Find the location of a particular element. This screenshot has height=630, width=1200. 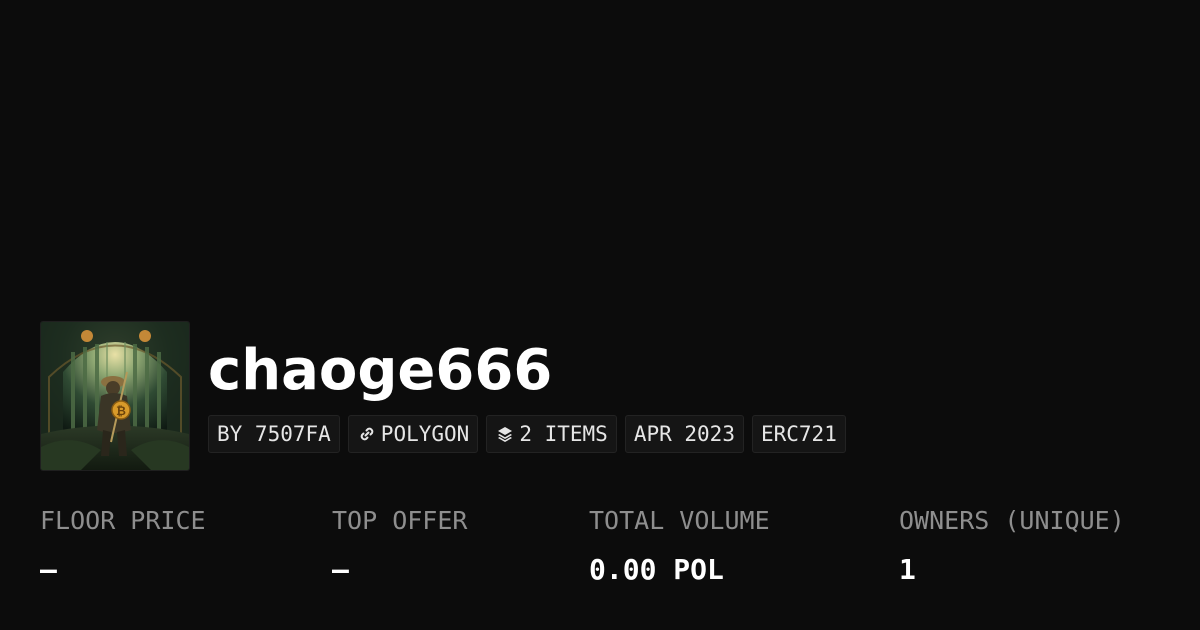

stat-label: FLOOR PRICE is located at coordinates (123, 520).